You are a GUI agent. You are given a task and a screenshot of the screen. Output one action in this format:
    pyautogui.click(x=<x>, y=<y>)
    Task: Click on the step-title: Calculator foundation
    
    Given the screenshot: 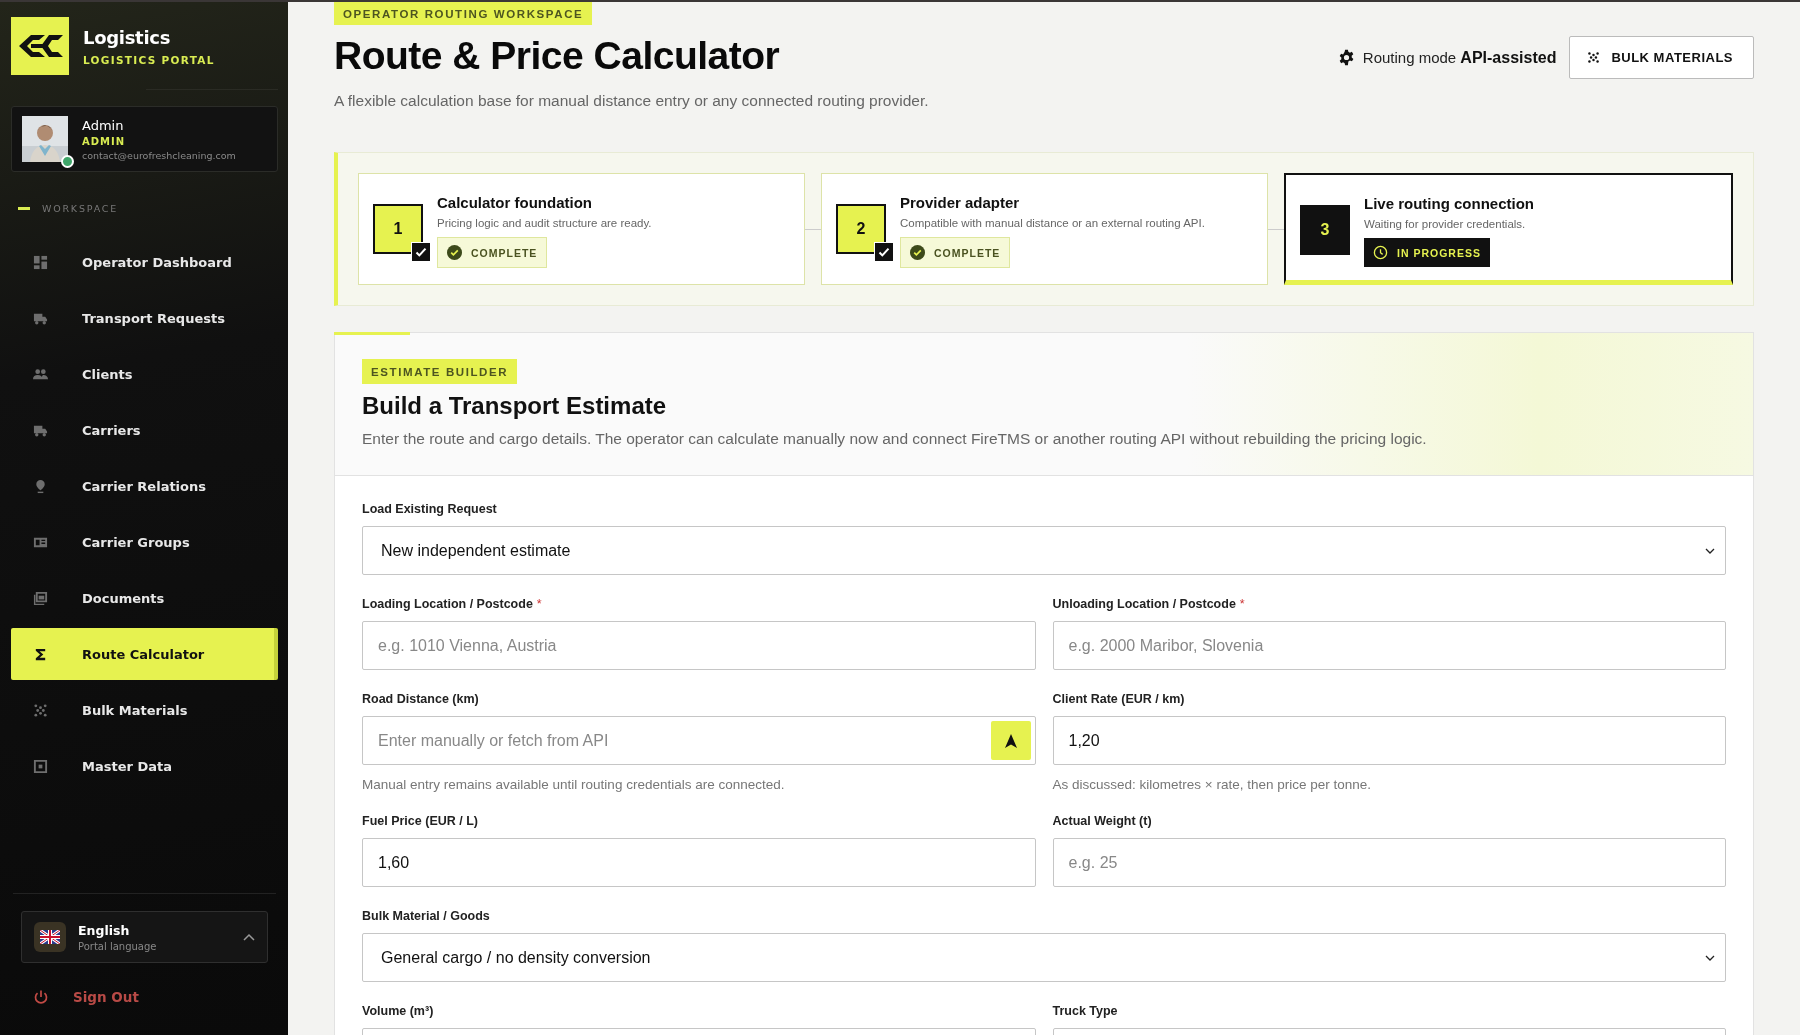 What is the action you would take?
    pyautogui.click(x=514, y=202)
    